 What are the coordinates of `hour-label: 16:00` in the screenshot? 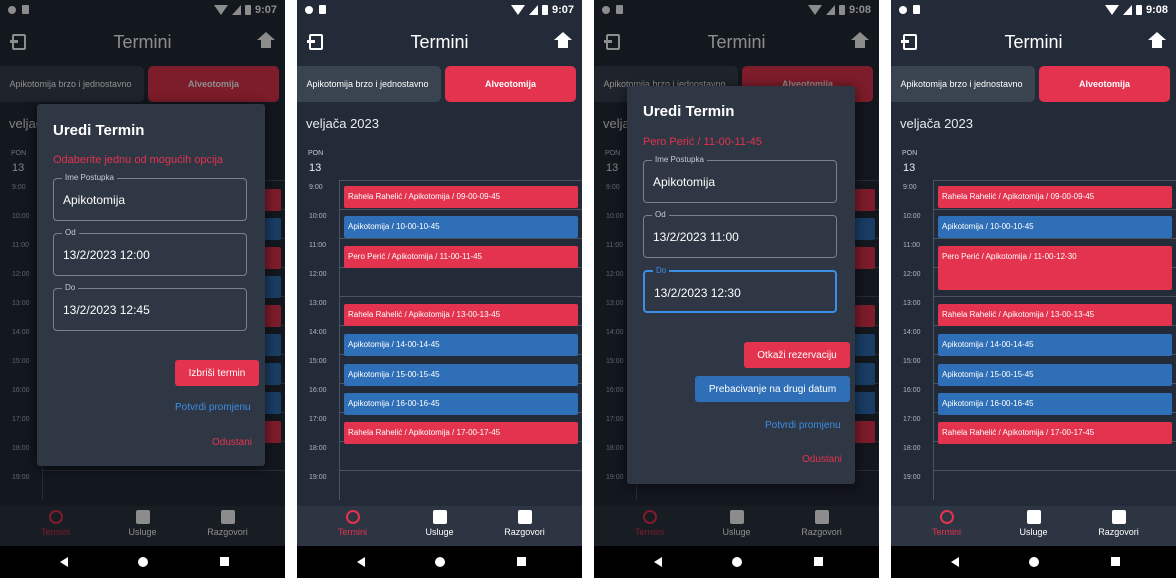 It's located at (318, 390).